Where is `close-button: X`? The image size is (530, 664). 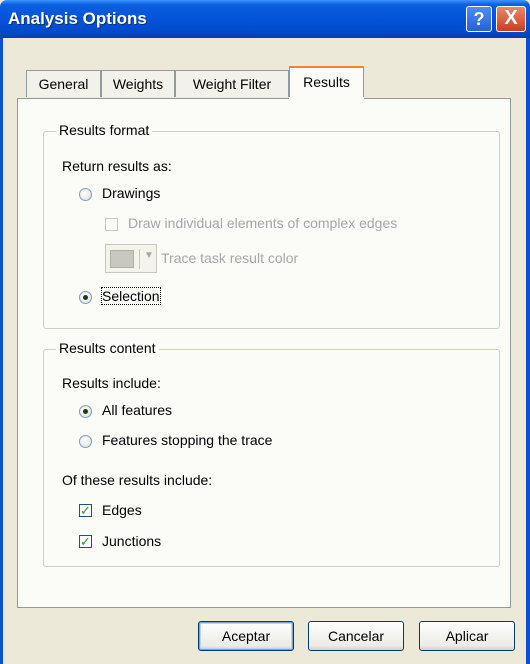
close-button: X is located at coordinates (511, 19).